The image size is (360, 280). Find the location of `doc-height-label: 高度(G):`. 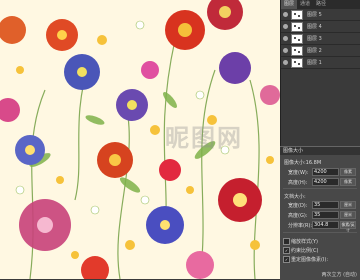

doc-height-label: 高度(G): is located at coordinates (298, 216).